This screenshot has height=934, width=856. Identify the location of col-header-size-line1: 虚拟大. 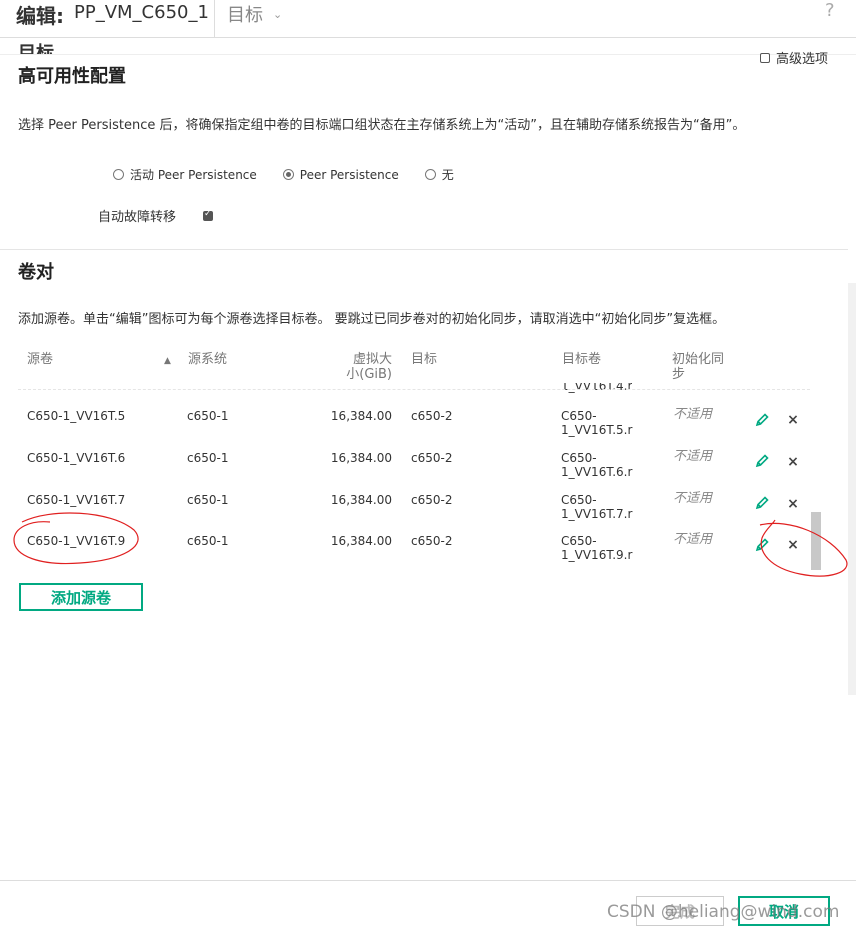
(372, 359).